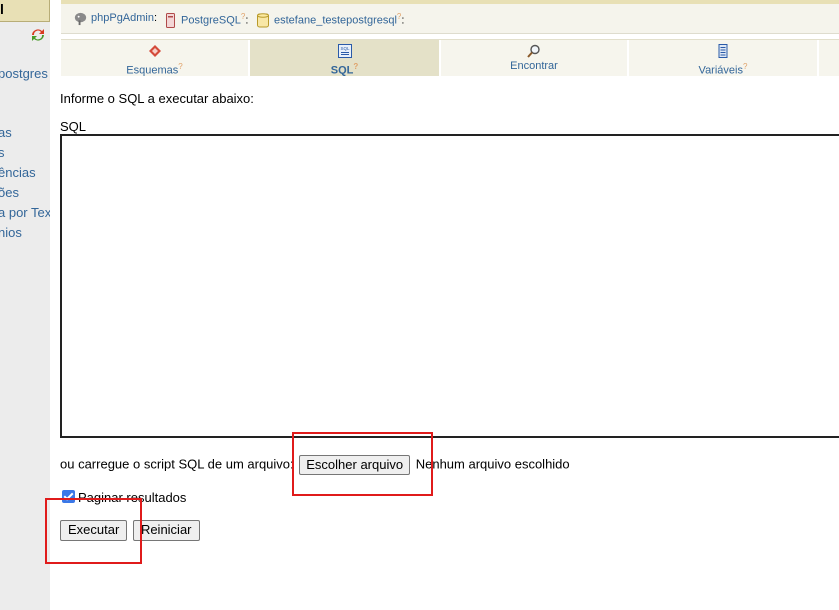 Image resolution: width=839 pixels, height=610 pixels. I want to click on sql-label: SQL, so click(73, 126).